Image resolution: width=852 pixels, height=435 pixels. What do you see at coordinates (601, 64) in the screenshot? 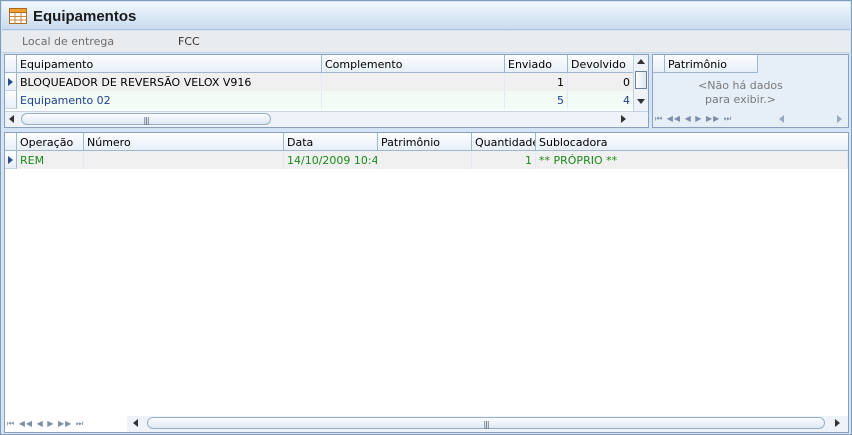
I see `column-header-devolvido: Devolvido` at bounding box center [601, 64].